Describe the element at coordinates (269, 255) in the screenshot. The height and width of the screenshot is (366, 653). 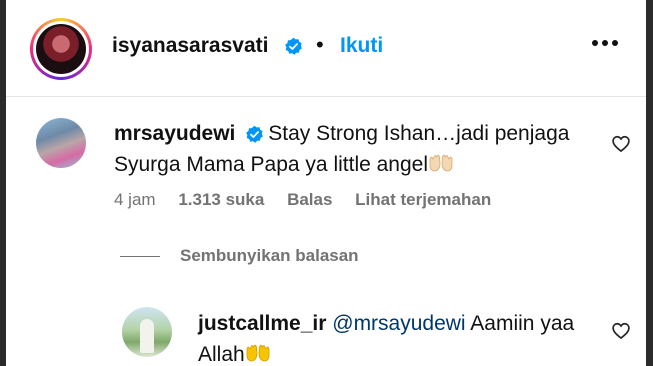
I see `hide-replies-label: Sembunyikan balasan` at that location.